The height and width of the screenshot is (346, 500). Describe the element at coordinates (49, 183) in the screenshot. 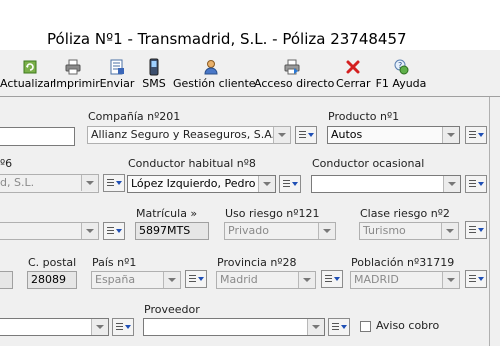

I see `policyholder-combo: d, S.L.` at that location.